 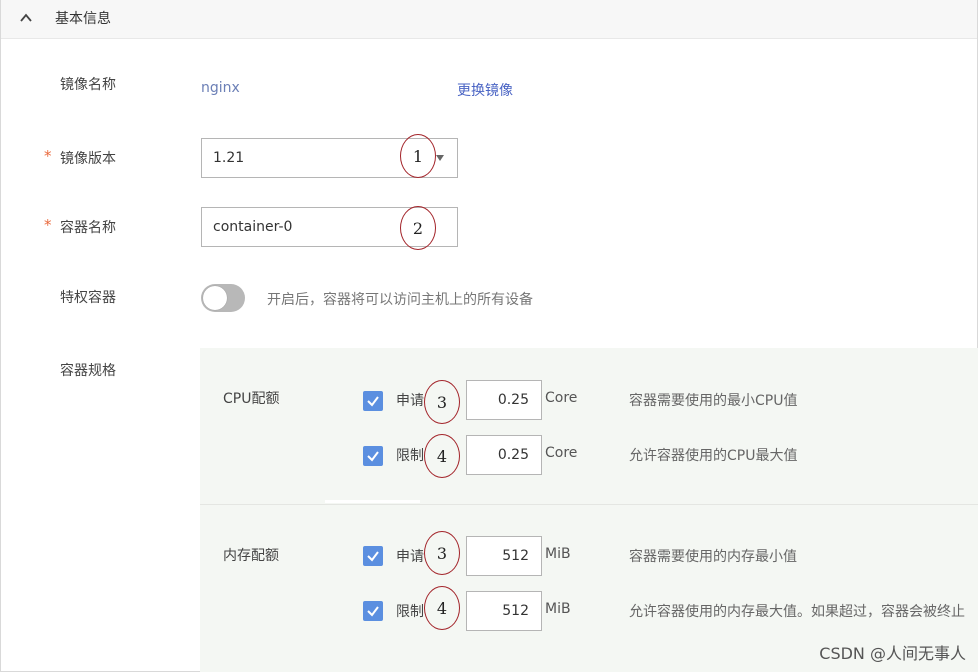 I want to click on cpu-request-checkbox, so click(x=373, y=401).